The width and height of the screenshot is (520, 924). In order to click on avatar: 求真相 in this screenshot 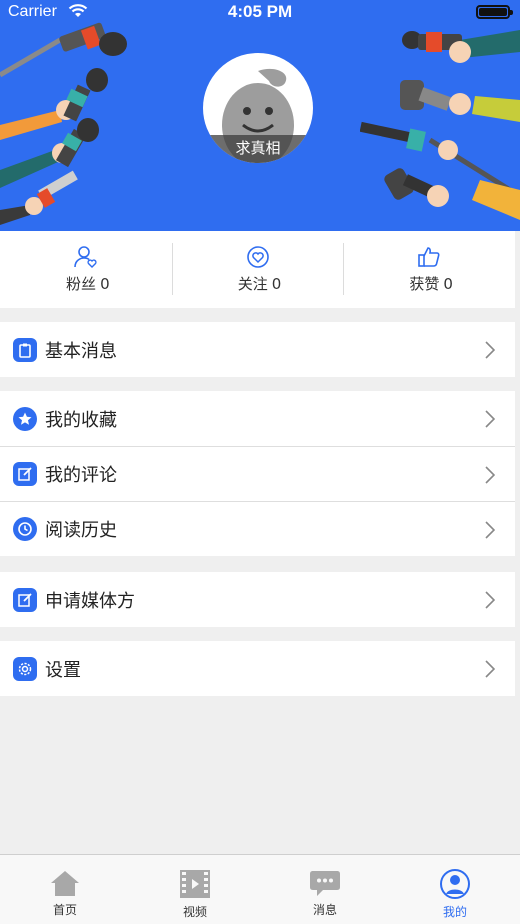, I will do `click(258, 108)`.